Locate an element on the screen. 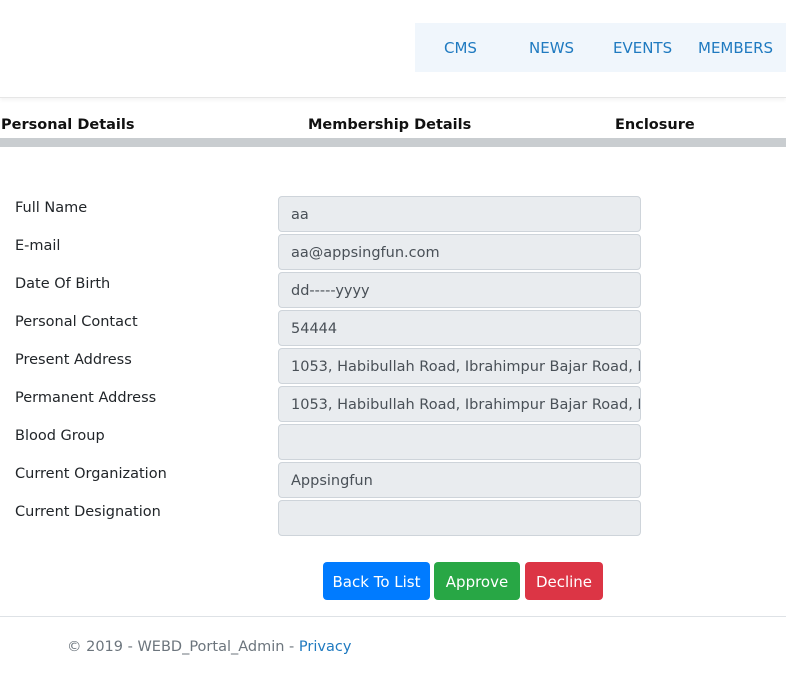 The width and height of the screenshot is (786, 676). permanent-address-label: Permanent Address is located at coordinates (86, 398).